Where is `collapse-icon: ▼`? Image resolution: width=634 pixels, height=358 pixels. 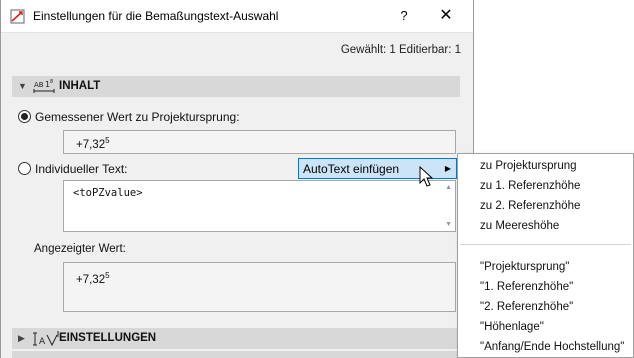
collapse-icon: ▼ is located at coordinates (22, 86).